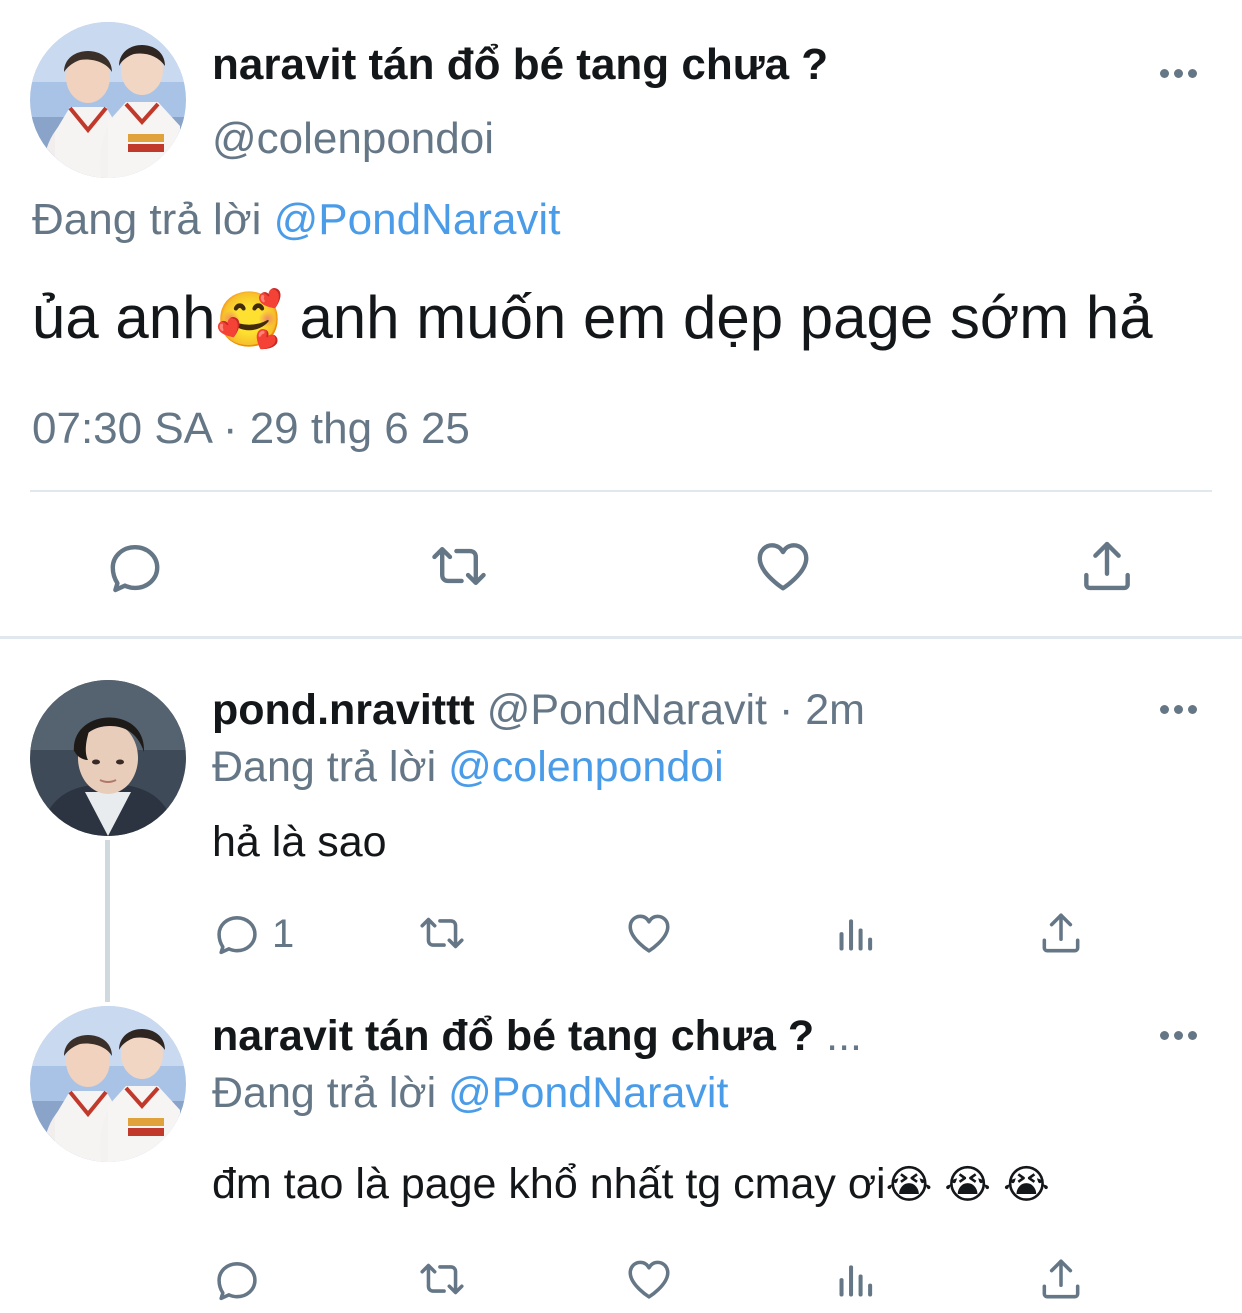 The height and width of the screenshot is (1313, 1242). I want to click on smiling-hearts-emoji: 🥰, so click(249, 320).